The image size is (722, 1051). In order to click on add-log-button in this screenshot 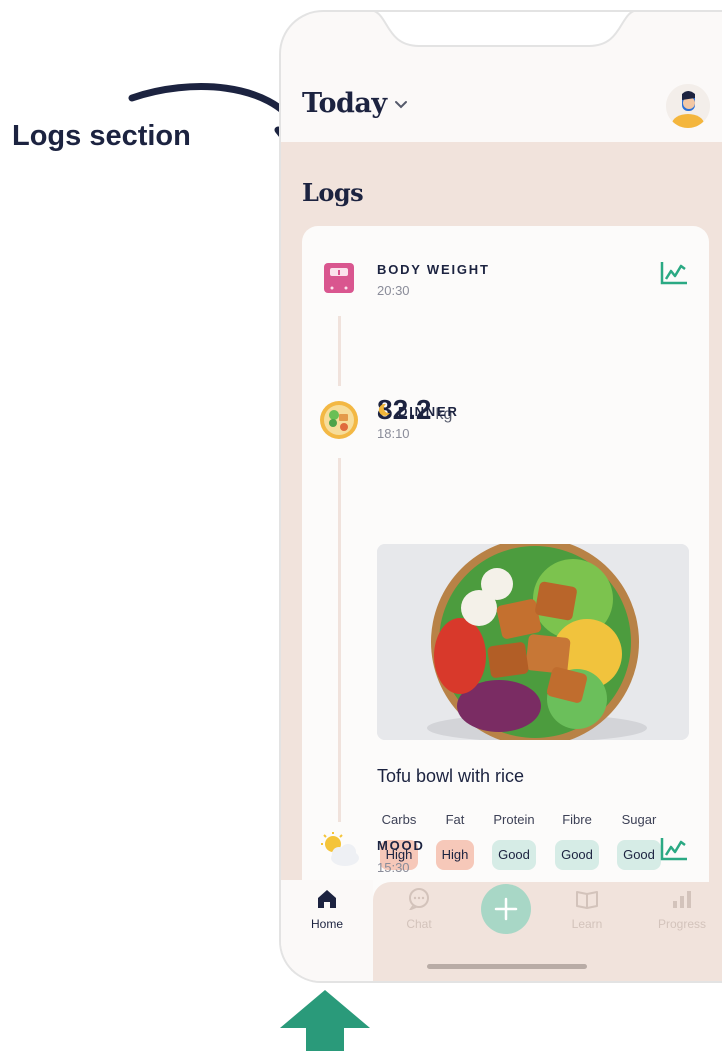, I will do `click(506, 909)`.